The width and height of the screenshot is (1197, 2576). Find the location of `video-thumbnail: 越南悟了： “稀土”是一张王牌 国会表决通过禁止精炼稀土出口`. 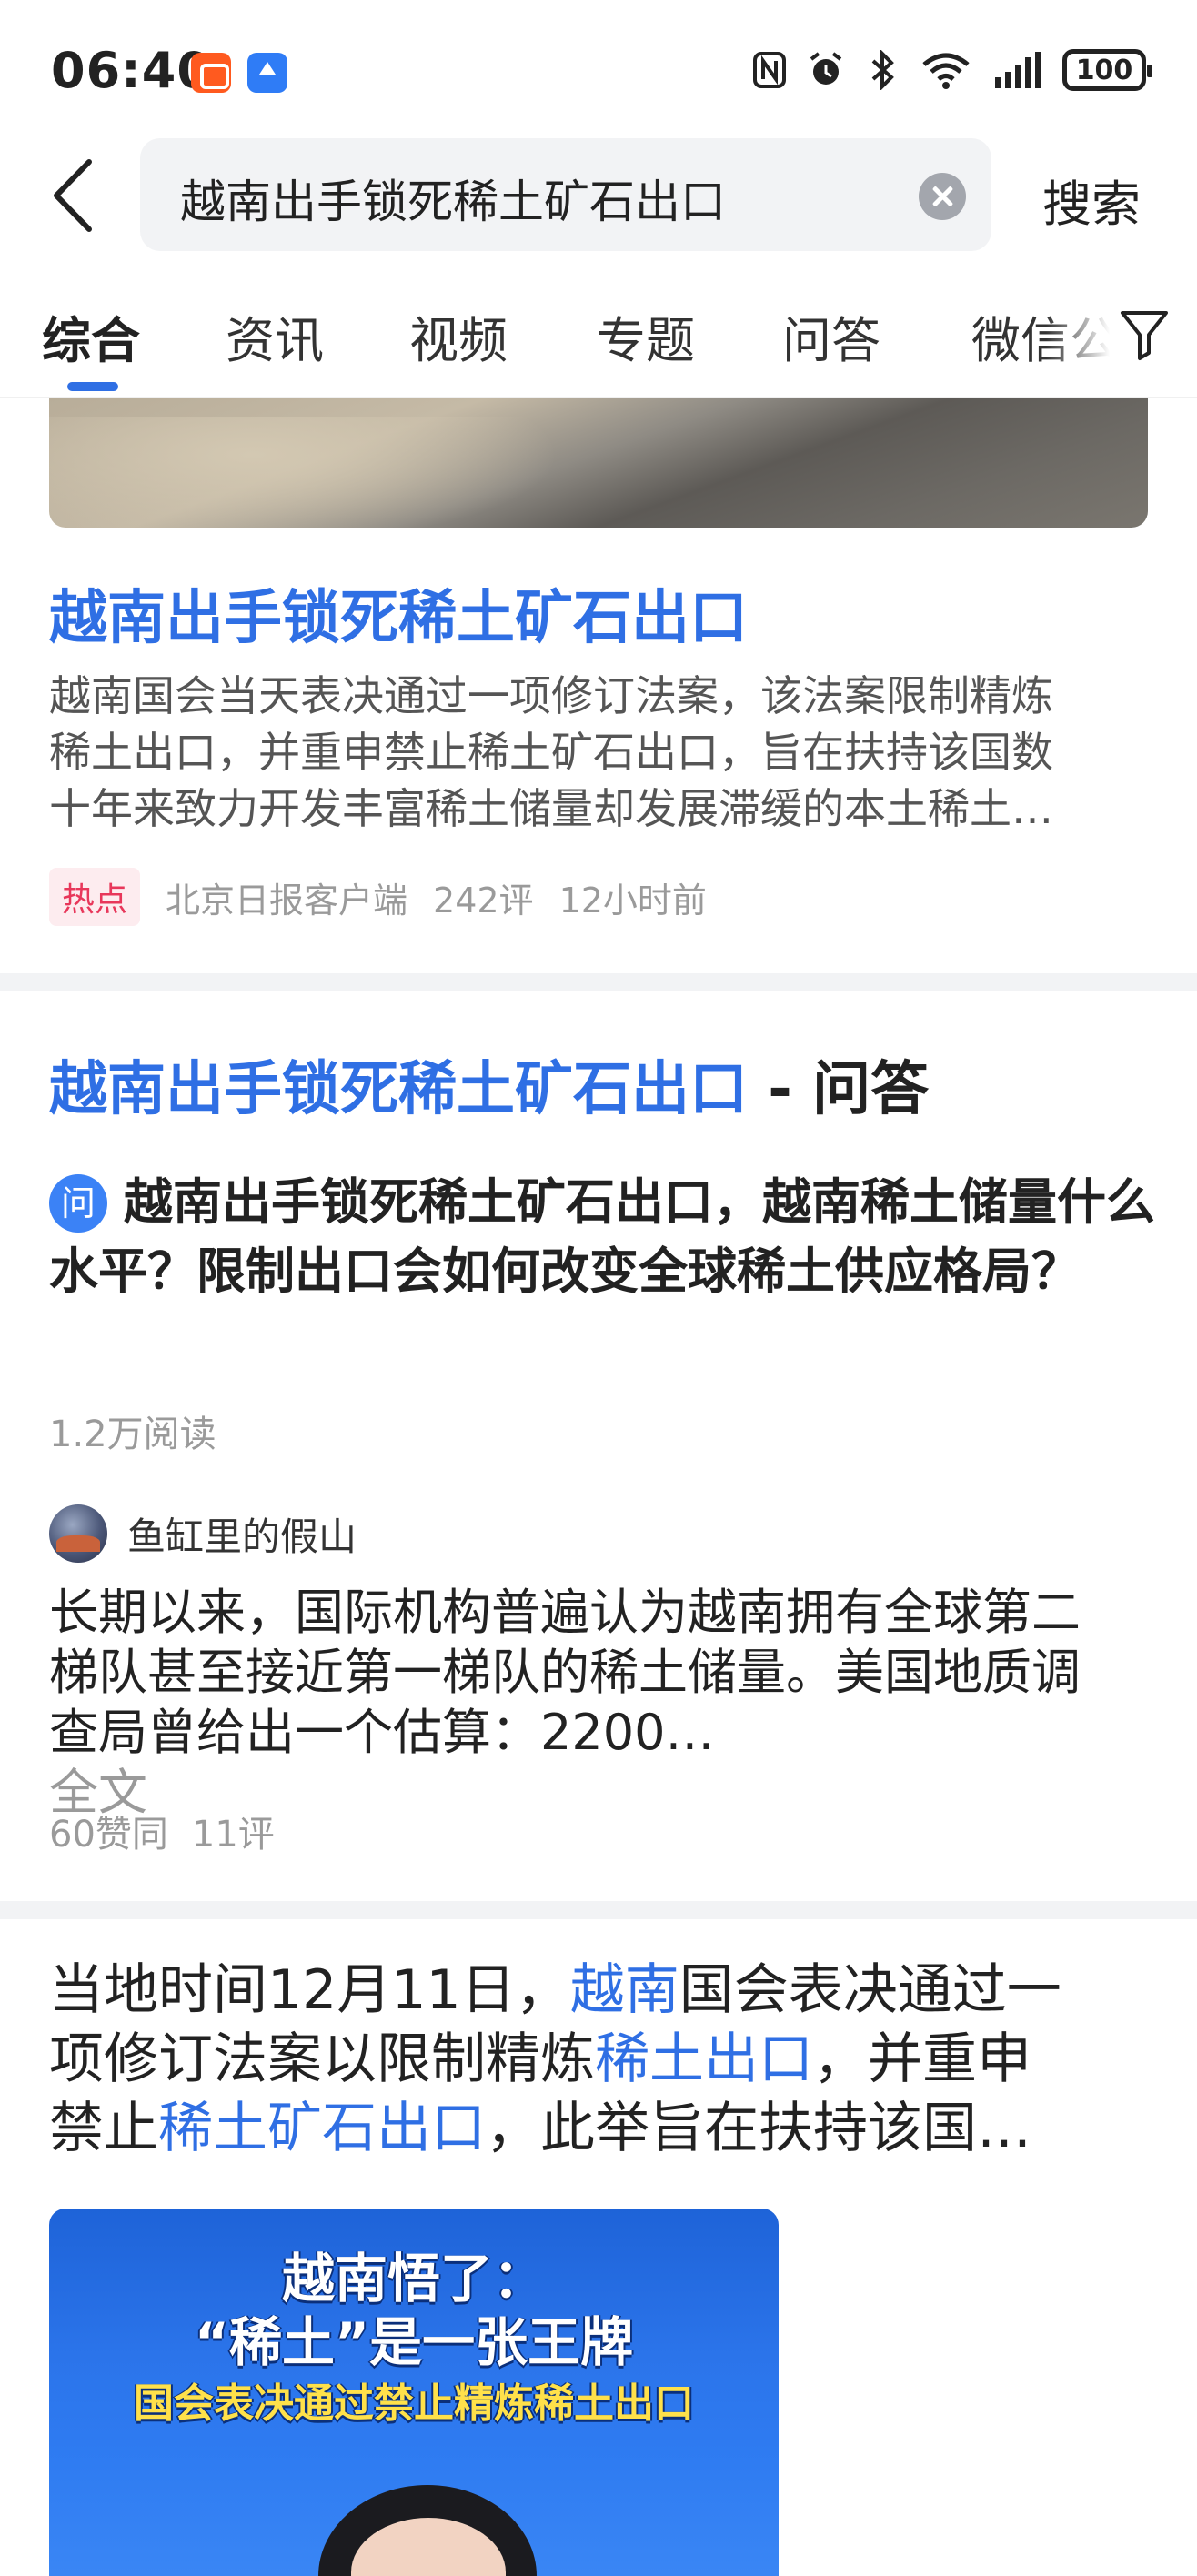

video-thumbnail: 越南悟了： “稀土”是一张王牌 国会表决通过禁止精炼稀土出口 is located at coordinates (414, 2392).